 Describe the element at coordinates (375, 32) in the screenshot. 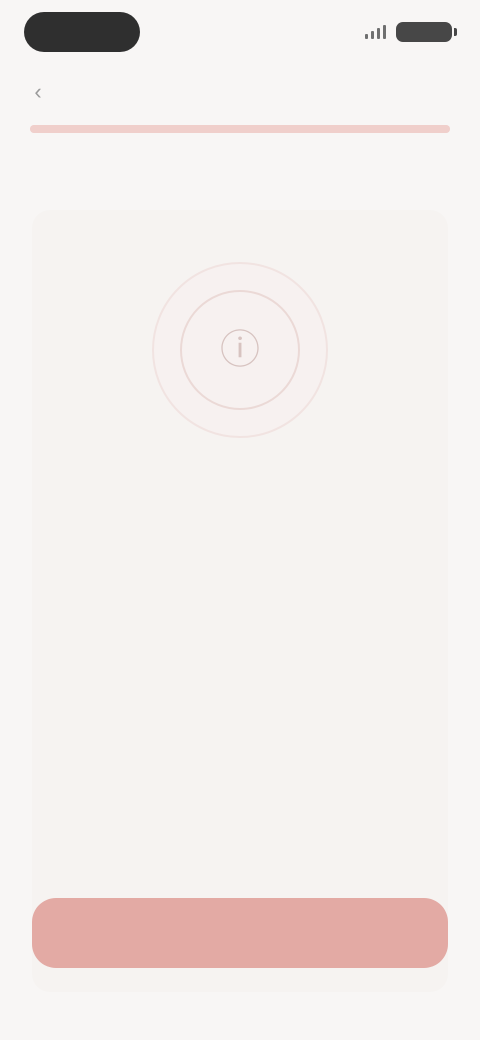

I see `signal-icon` at that location.